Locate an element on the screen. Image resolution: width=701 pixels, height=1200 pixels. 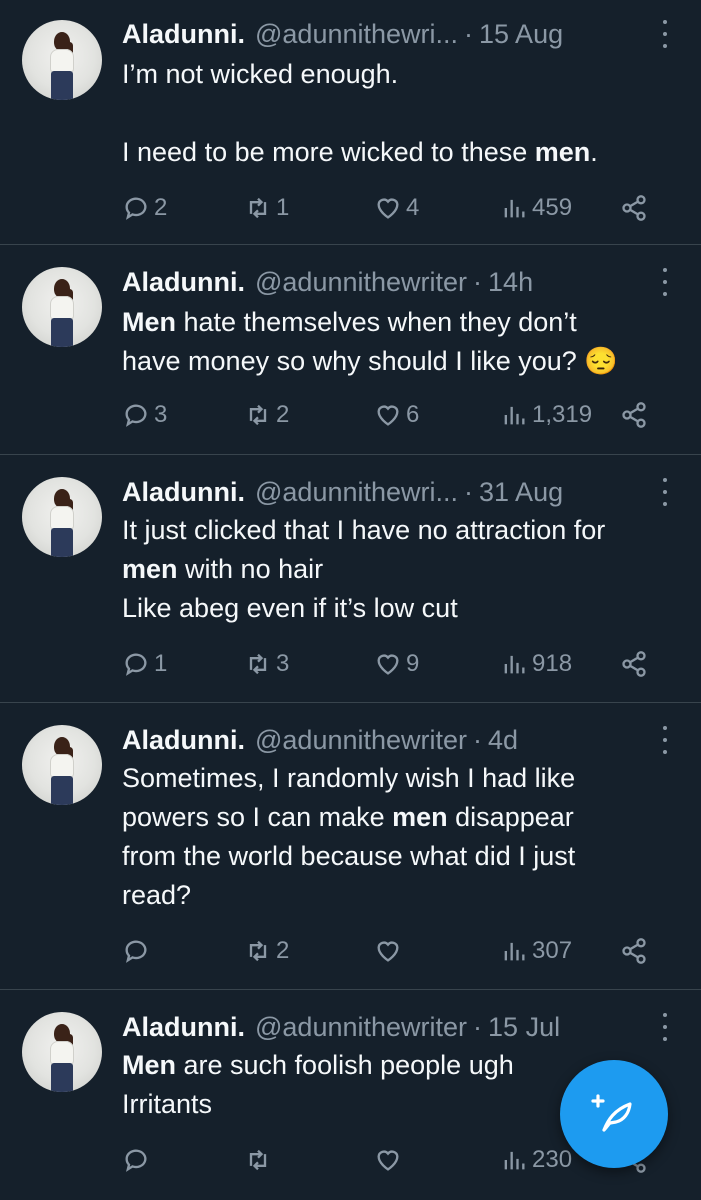
views-button: 1,319 is located at coordinates (546, 415).